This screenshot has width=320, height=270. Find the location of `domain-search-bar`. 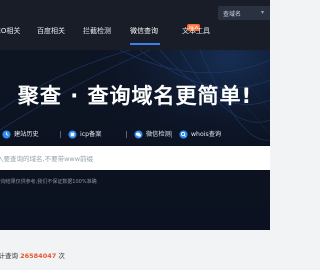

domain-search-bar is located at coordinates (135, 159).